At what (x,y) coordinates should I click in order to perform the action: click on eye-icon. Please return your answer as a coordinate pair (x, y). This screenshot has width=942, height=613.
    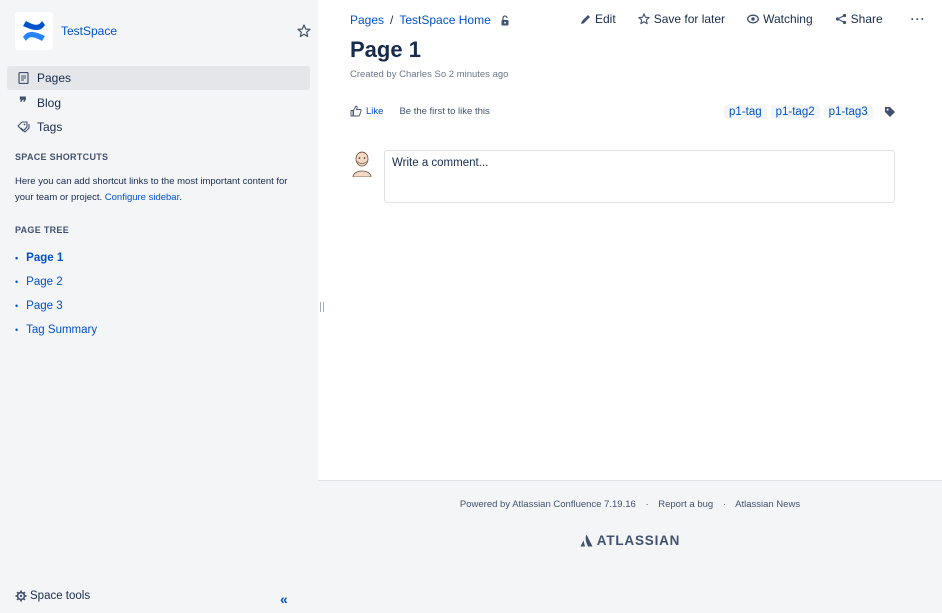
    Looking at the image, I should click on (753, 19).